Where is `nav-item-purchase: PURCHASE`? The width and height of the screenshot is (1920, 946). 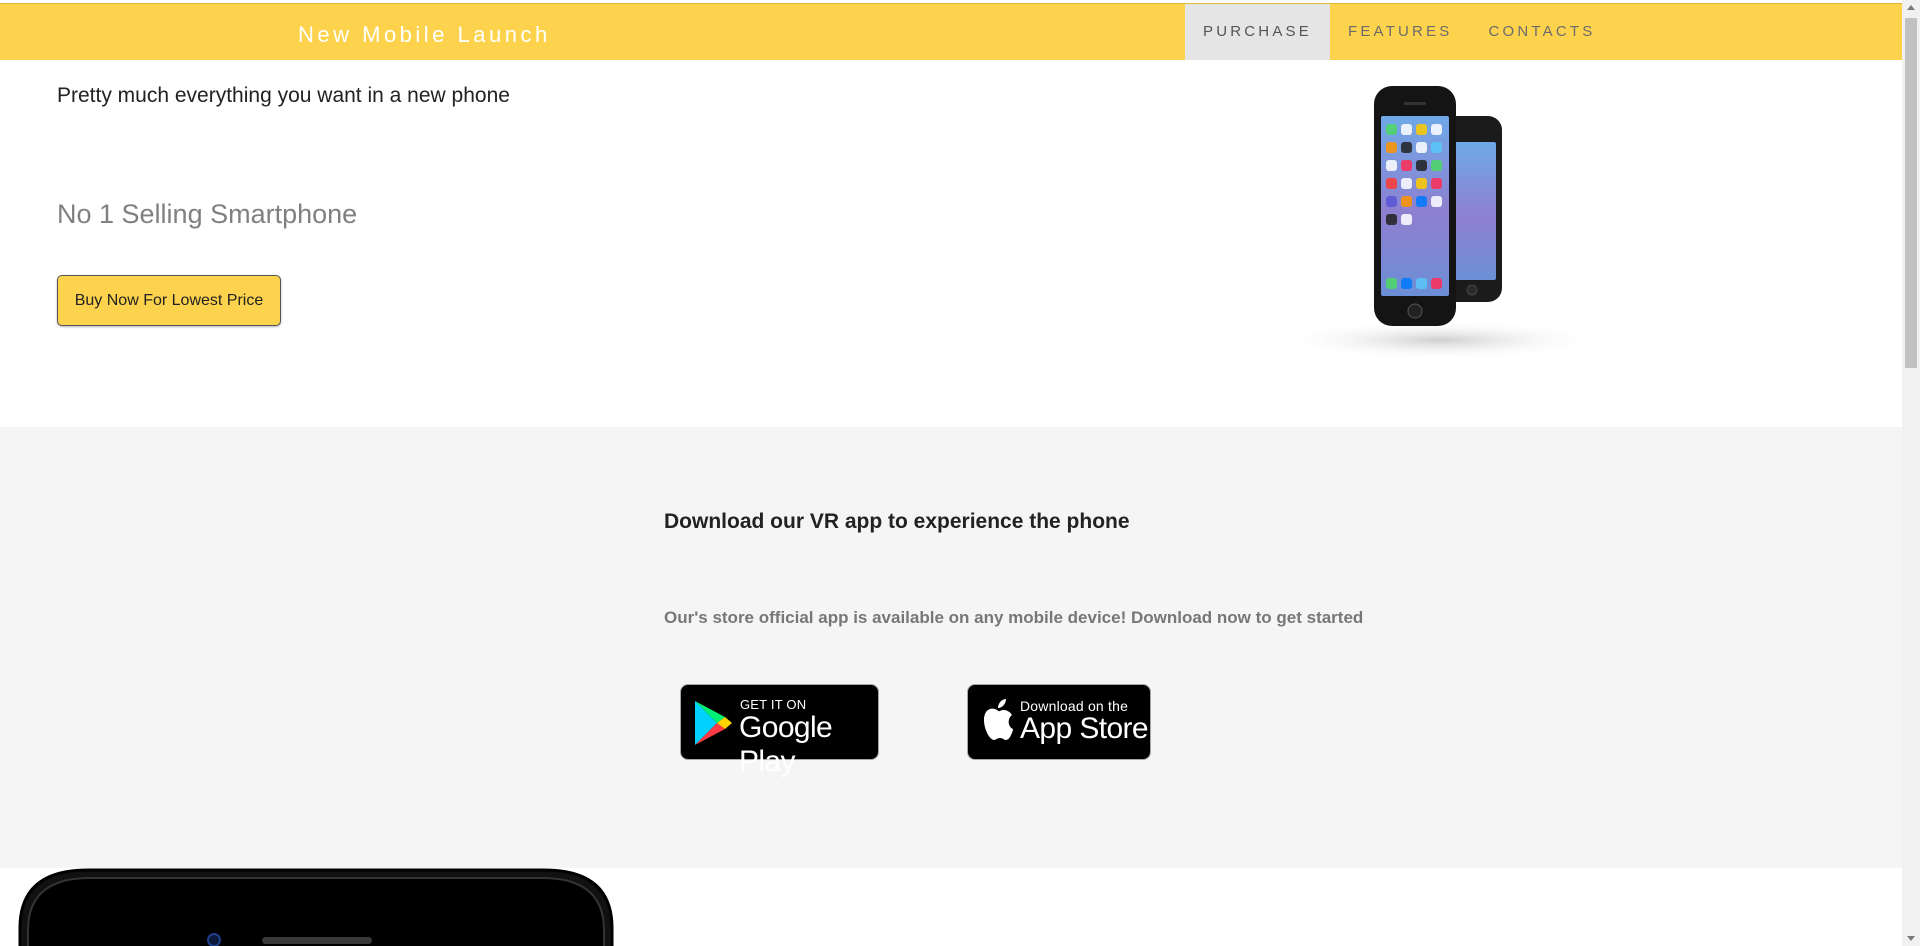 nav-item-purchase: PURCHASE is located at coordinates (1257, 32).